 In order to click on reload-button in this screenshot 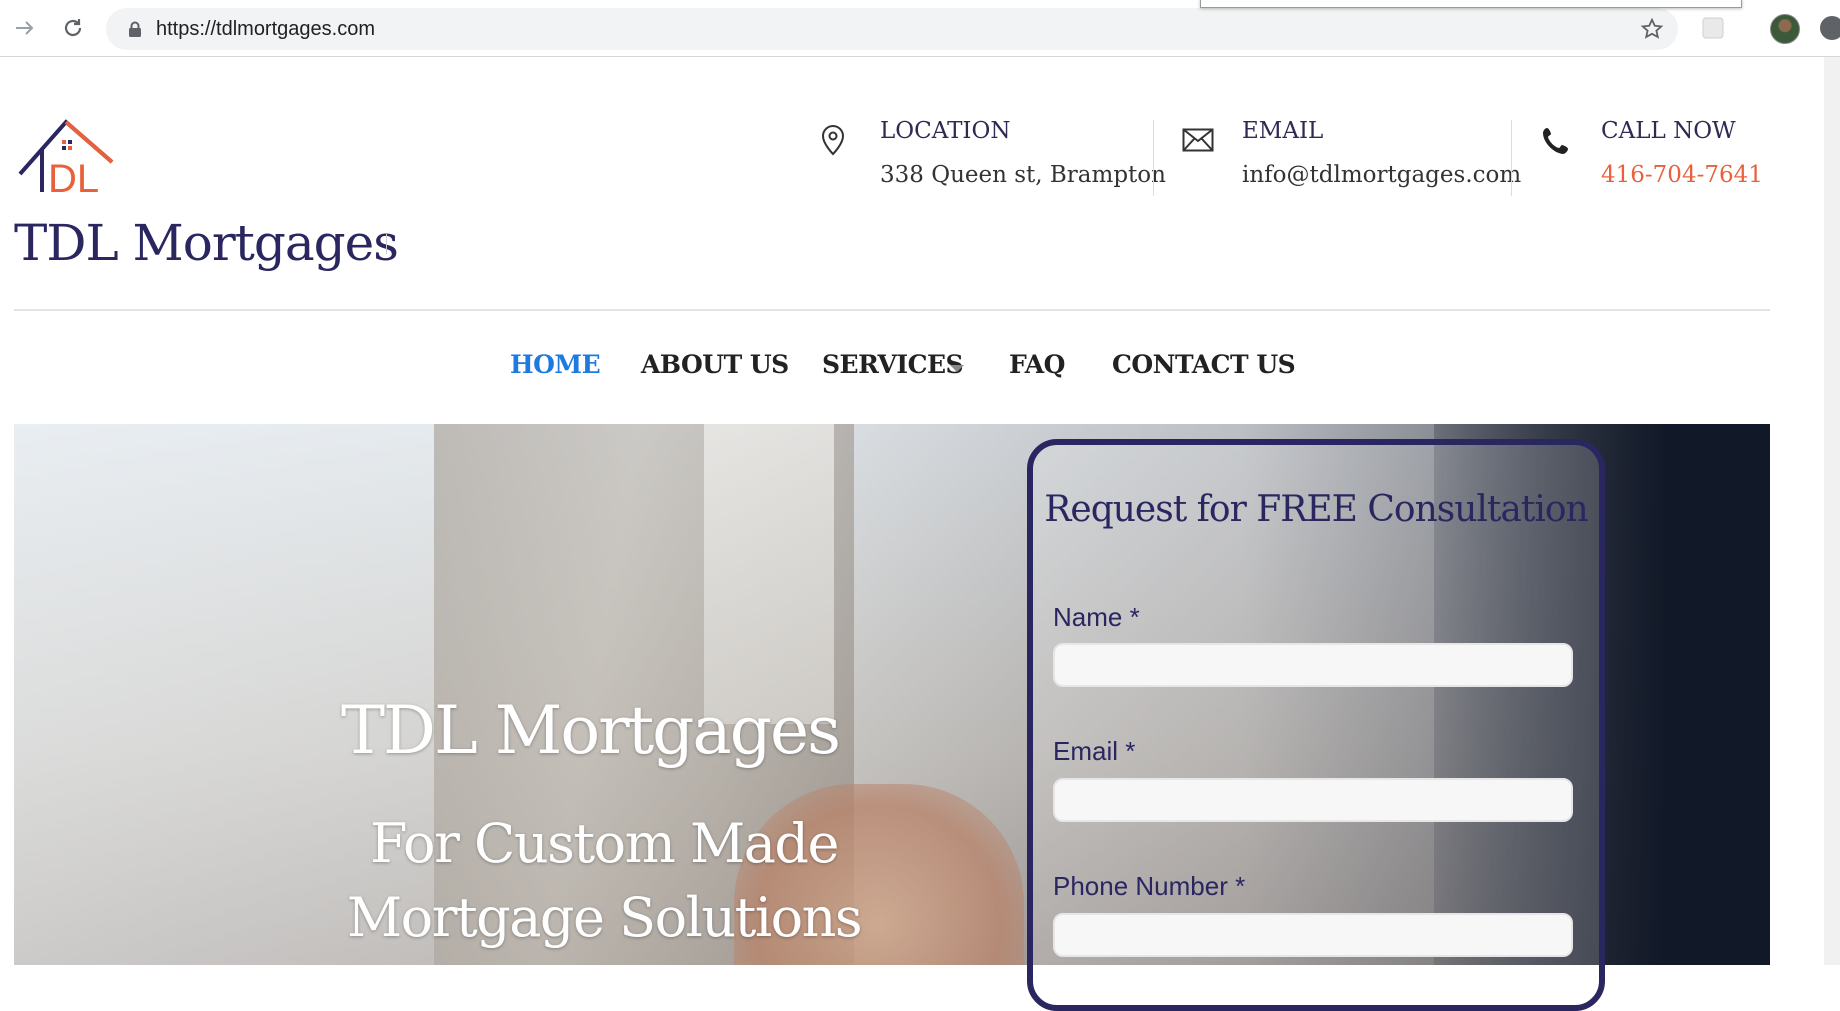, I will do `click(73, 28)`.